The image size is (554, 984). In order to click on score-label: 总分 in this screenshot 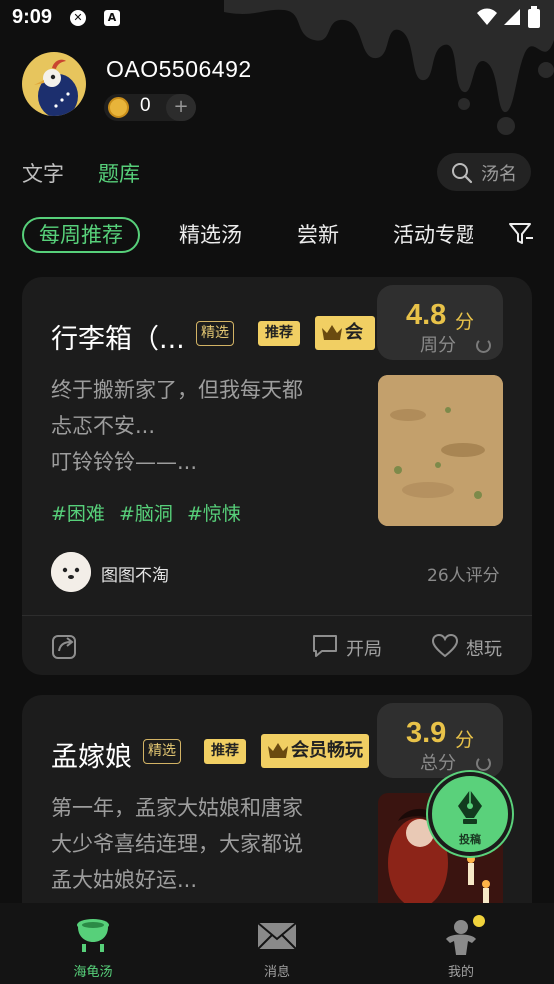, I will do `click(438, 763)`.